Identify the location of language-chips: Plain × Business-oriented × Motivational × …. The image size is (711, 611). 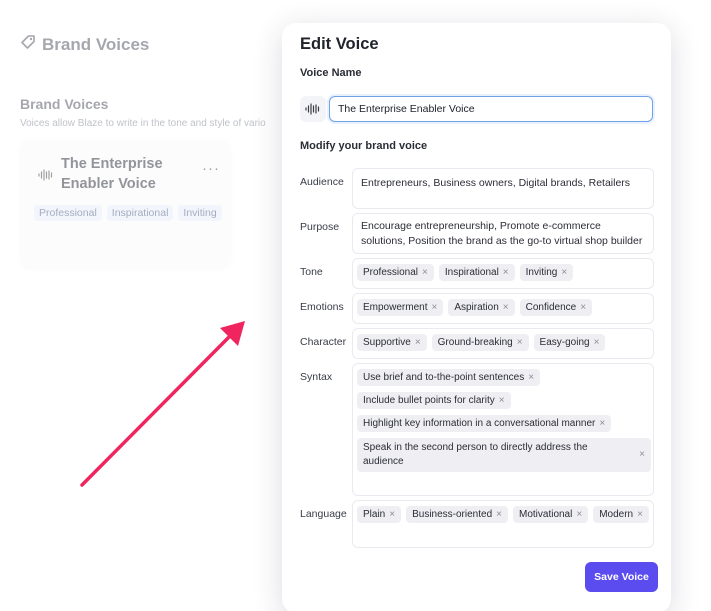
(503, 514).